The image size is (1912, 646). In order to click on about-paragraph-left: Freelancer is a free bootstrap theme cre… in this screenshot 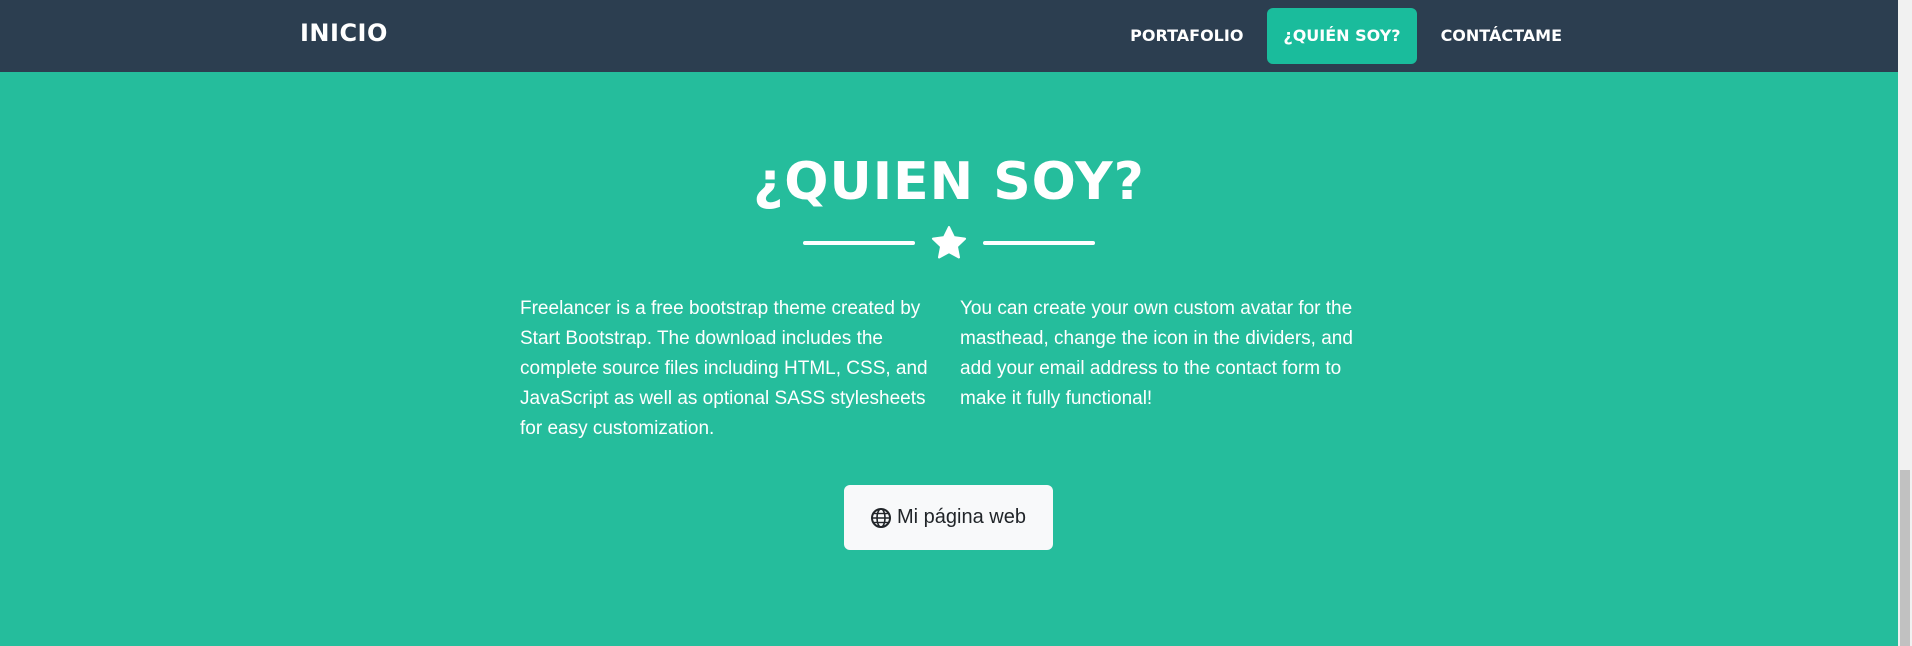, I will do `click(724, 368)`.